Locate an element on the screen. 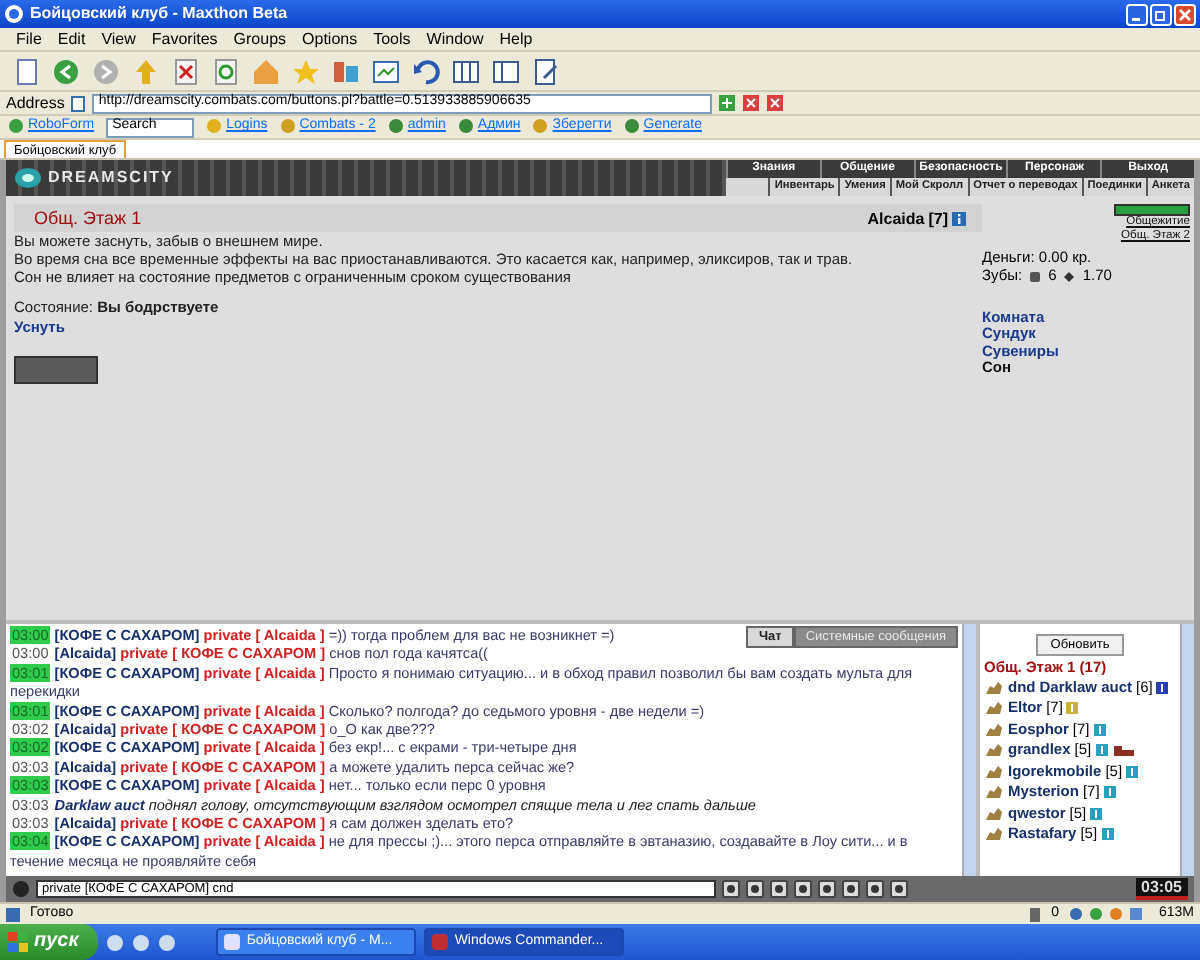 This screenshot has height=960, width=1200. group-icon is located at coordinates (346, 71).